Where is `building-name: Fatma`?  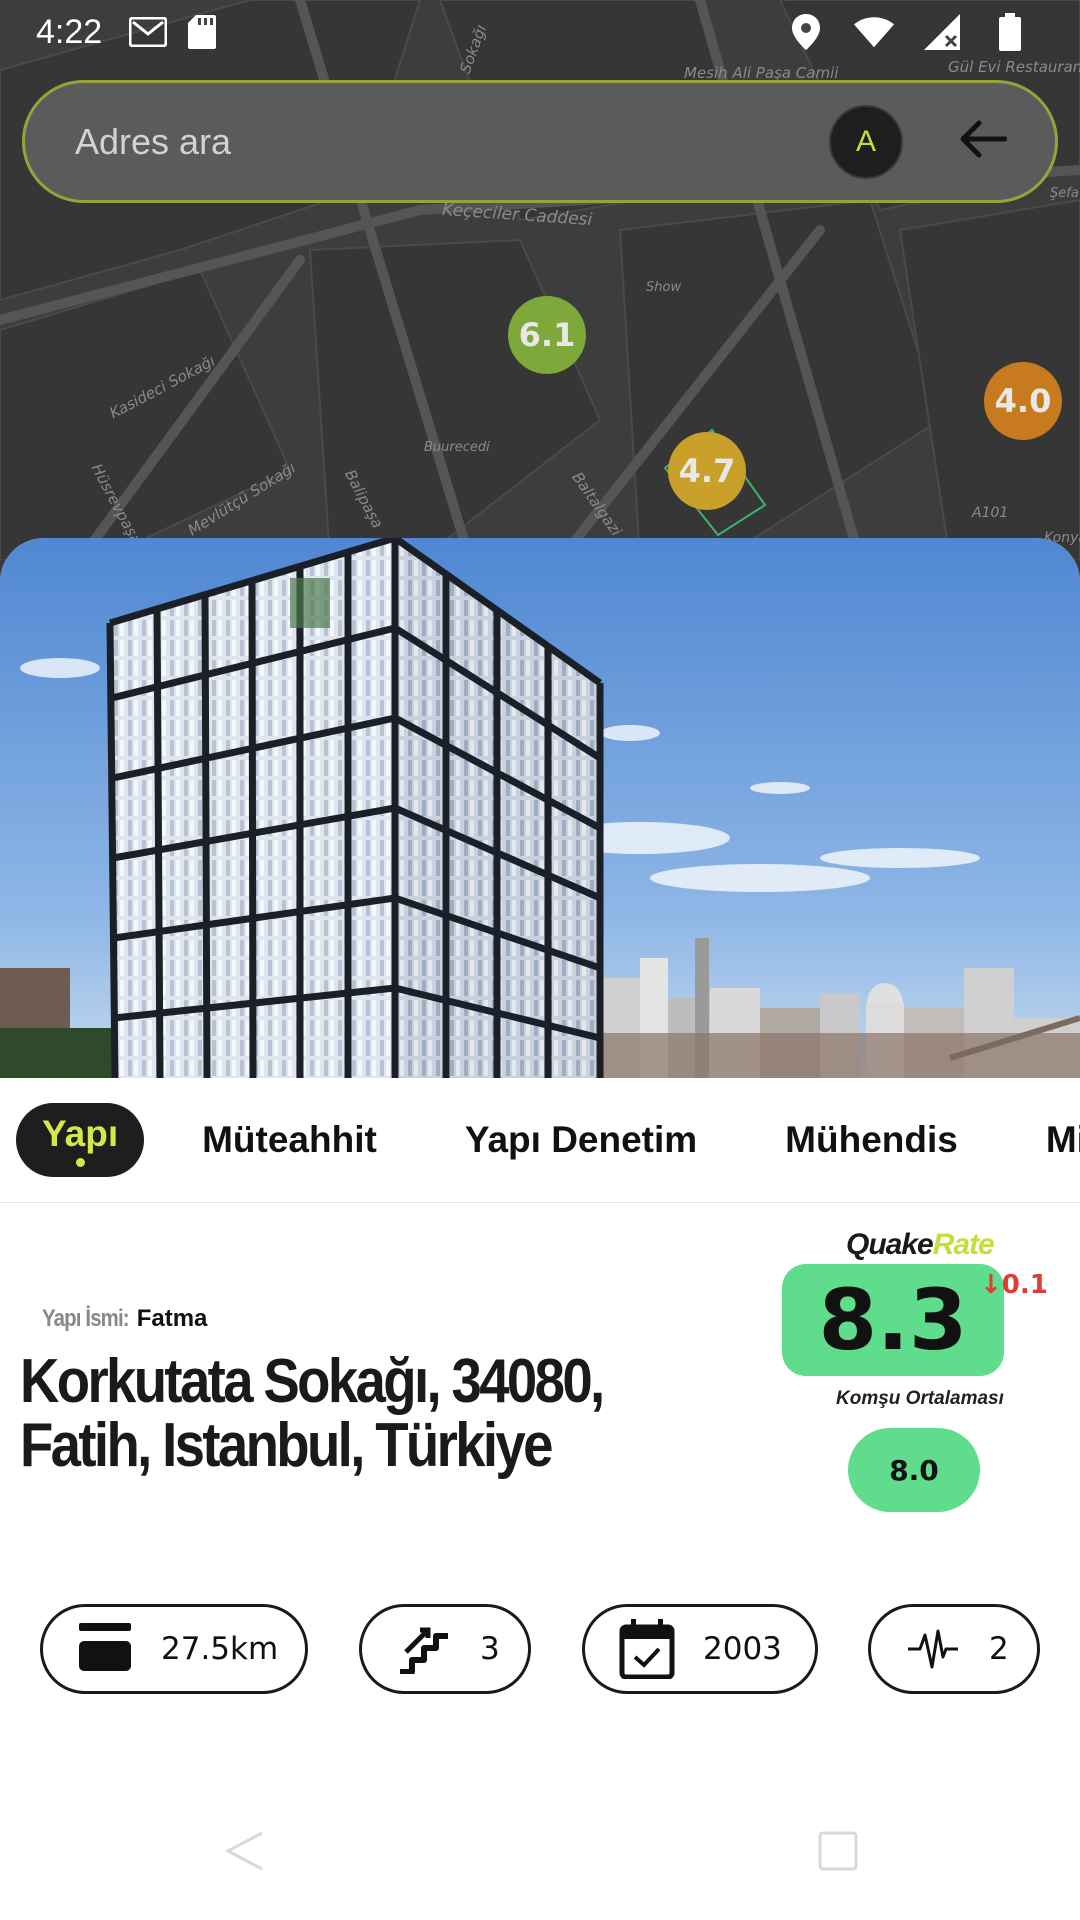 building-name: Fatma is located at coordinates (172, 1318).